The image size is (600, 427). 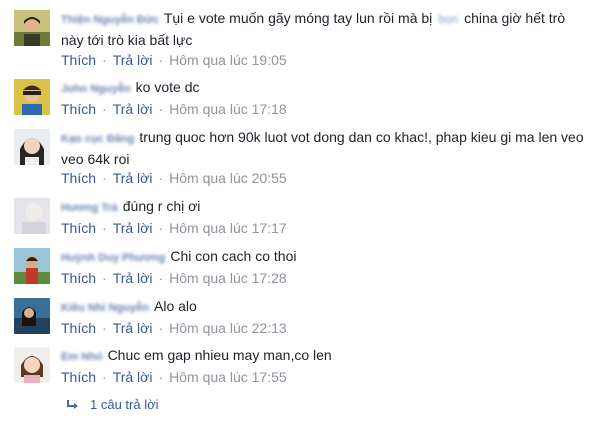 I want to click on comment-text: Chi con cach co thoi, so click(x=233, y=256).